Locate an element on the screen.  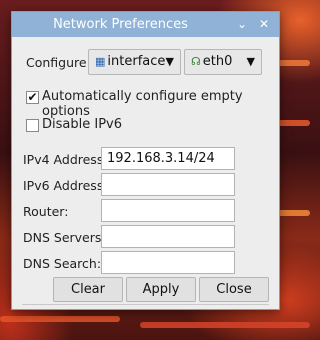
configure-type-dropdown: ▦ interface ▼ is located at coordinates (134, 62).